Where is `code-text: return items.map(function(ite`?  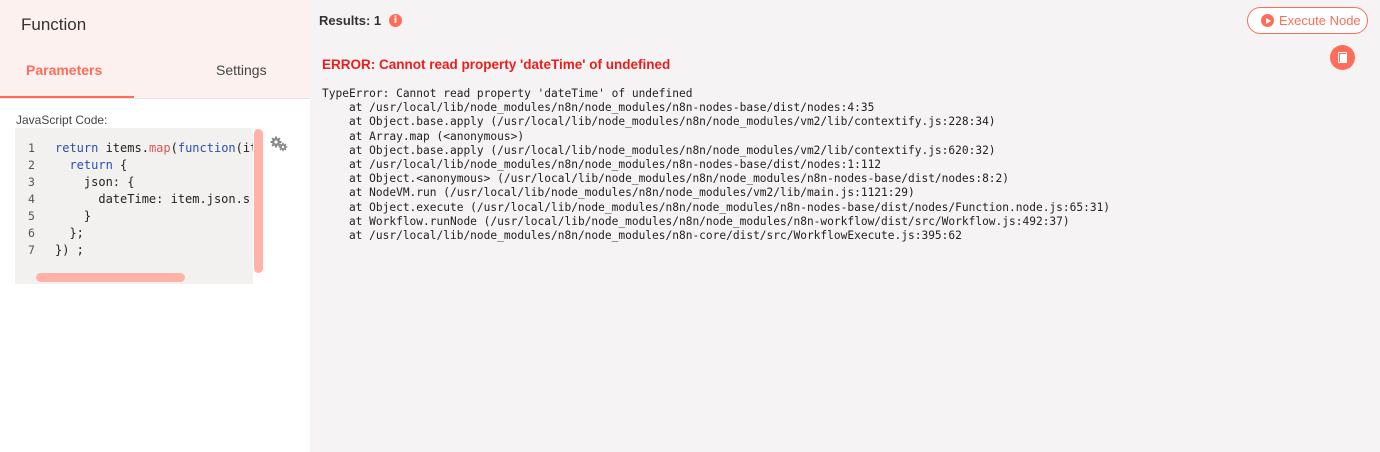 code-text: return items.map(function(ite is located at coordinates (154, 148).